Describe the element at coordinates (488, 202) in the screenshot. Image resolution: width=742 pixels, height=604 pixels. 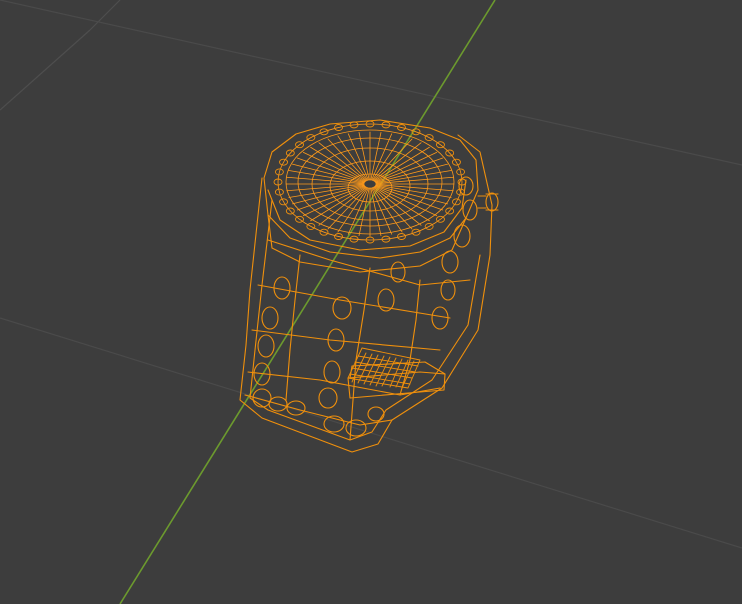
I see `crown` at that location.